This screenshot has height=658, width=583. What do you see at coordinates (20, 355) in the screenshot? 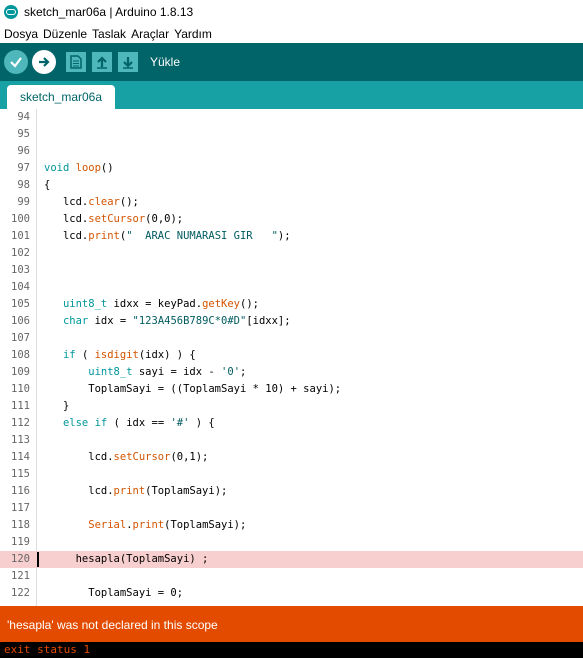
I see `line-number: 108` at bounding box center [20, 355].